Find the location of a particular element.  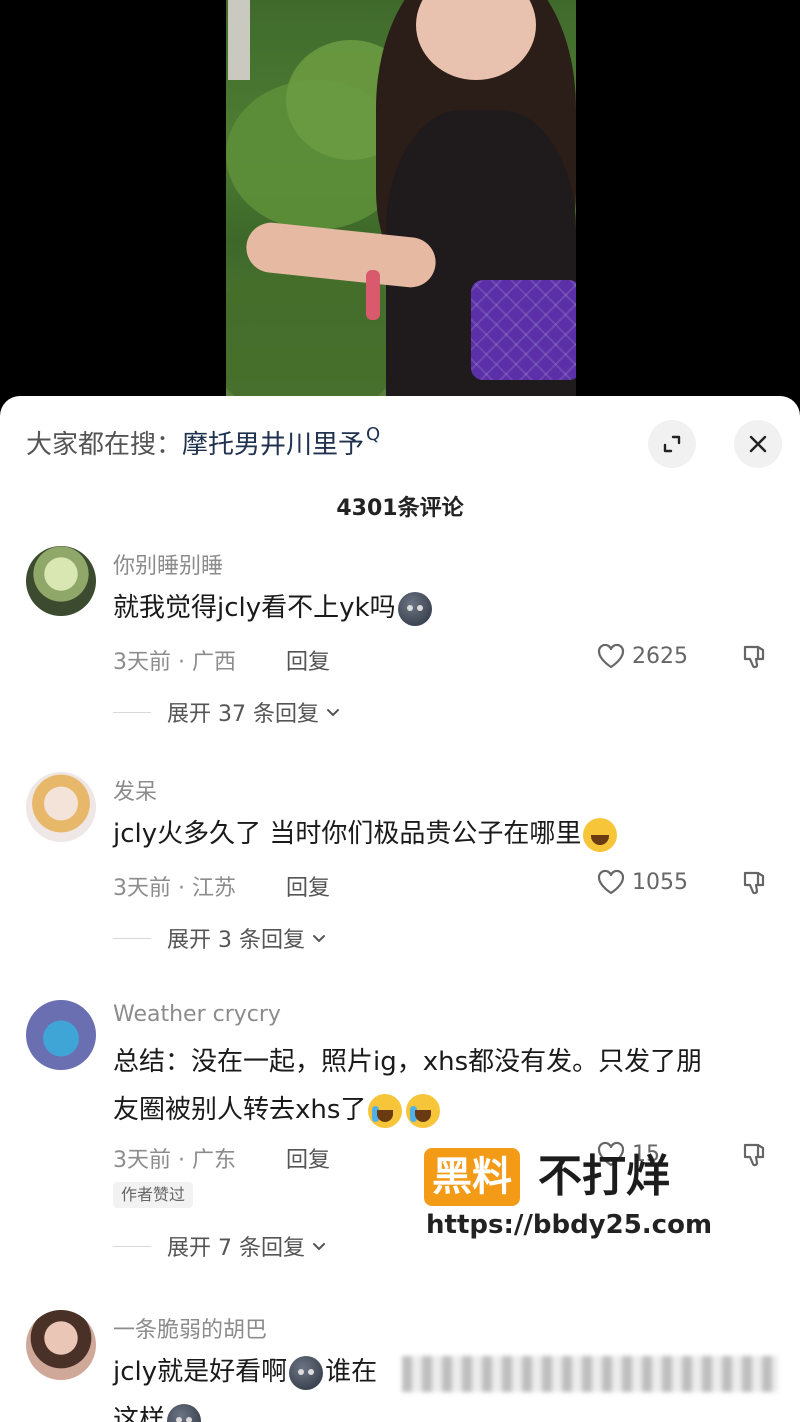

expand-replies-label: 展开 7 条回复 is located at coordinates (236, 1248).